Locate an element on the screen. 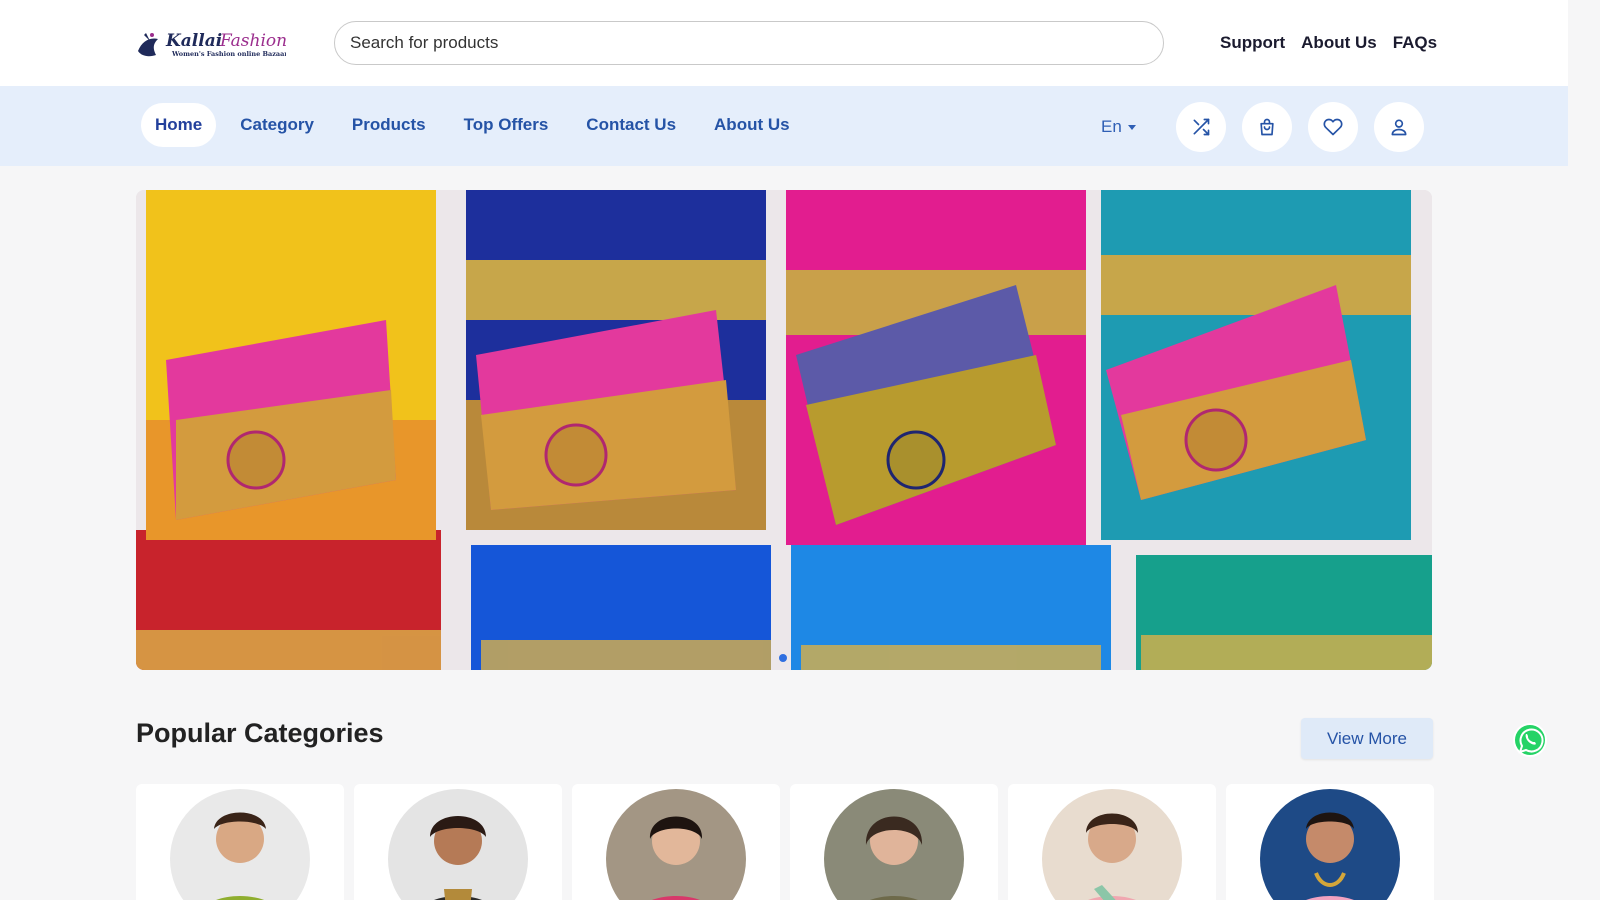 The image size is (1600, 900). view-more-button: View More is located at coordinates (1367, 738).